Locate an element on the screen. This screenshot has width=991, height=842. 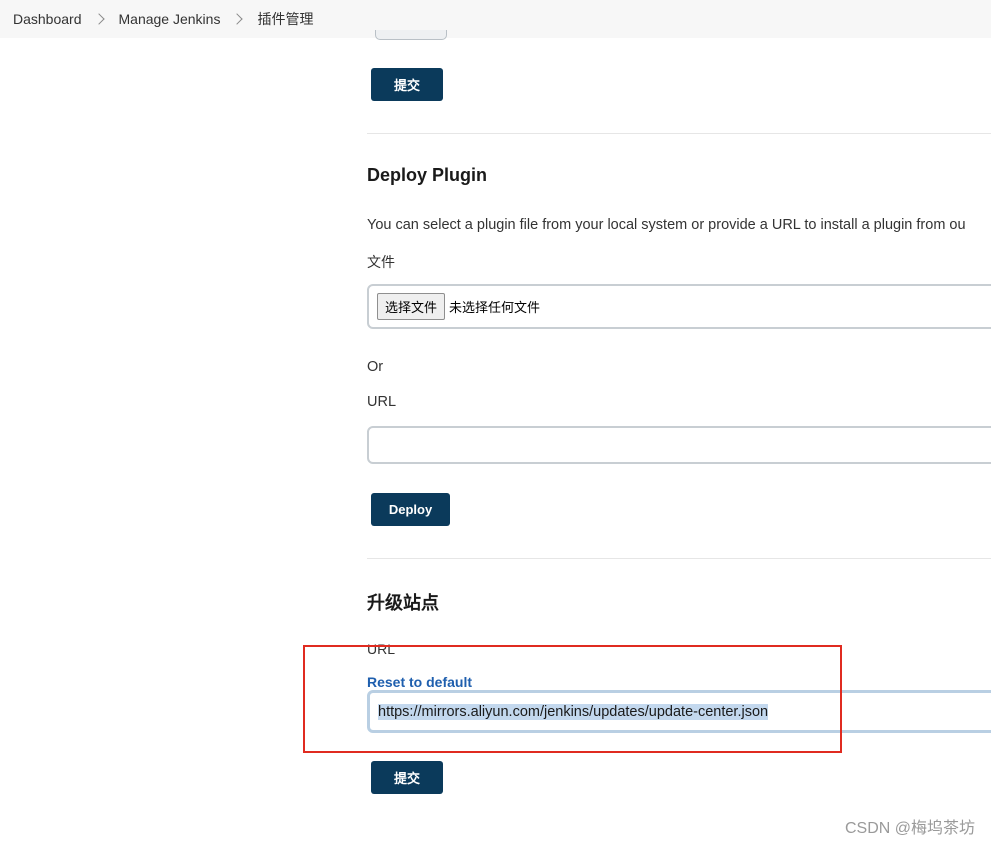
breadcrumb: Dashboard Manage Jenkins 插件管理 is located at coordinates (495, 19).